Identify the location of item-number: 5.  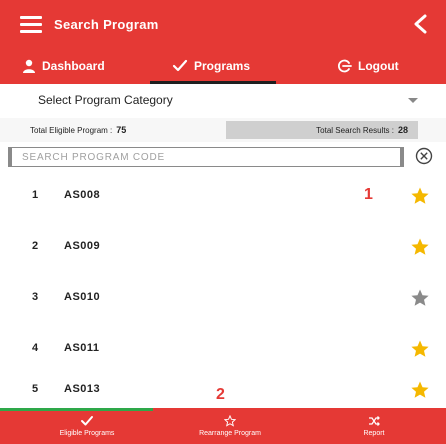
(35, 389).